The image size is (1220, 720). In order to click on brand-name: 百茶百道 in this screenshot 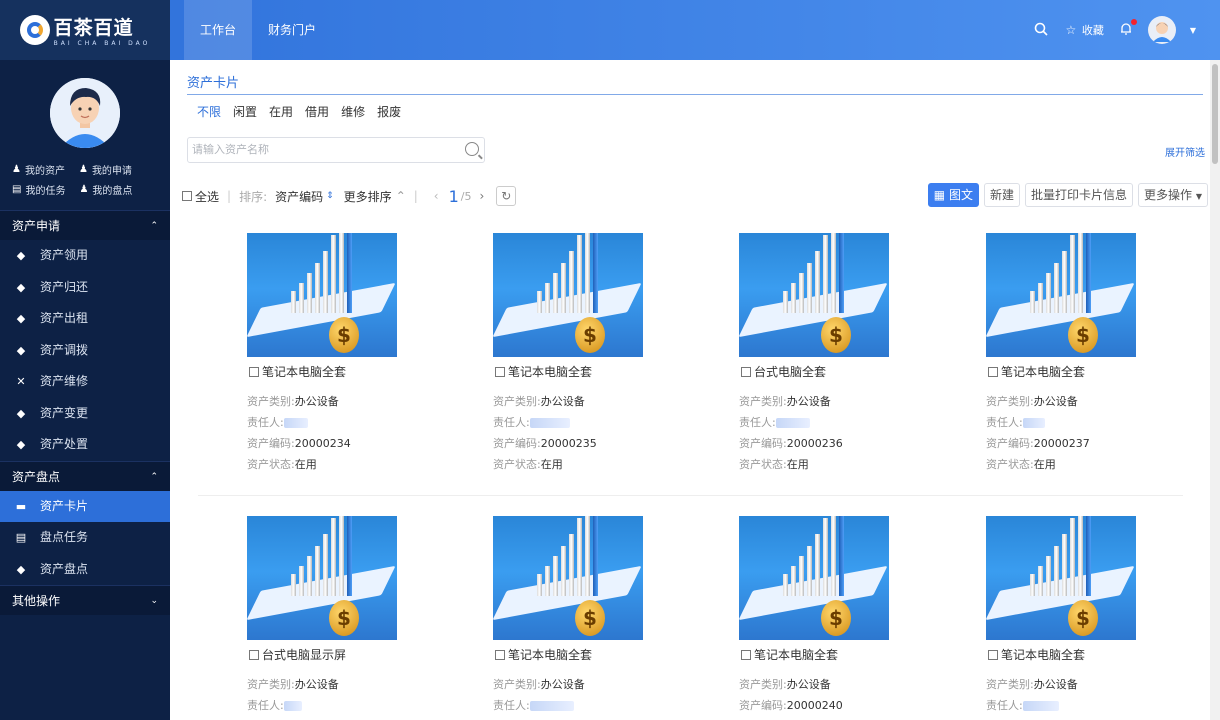, I will do `click(93, 28)`.